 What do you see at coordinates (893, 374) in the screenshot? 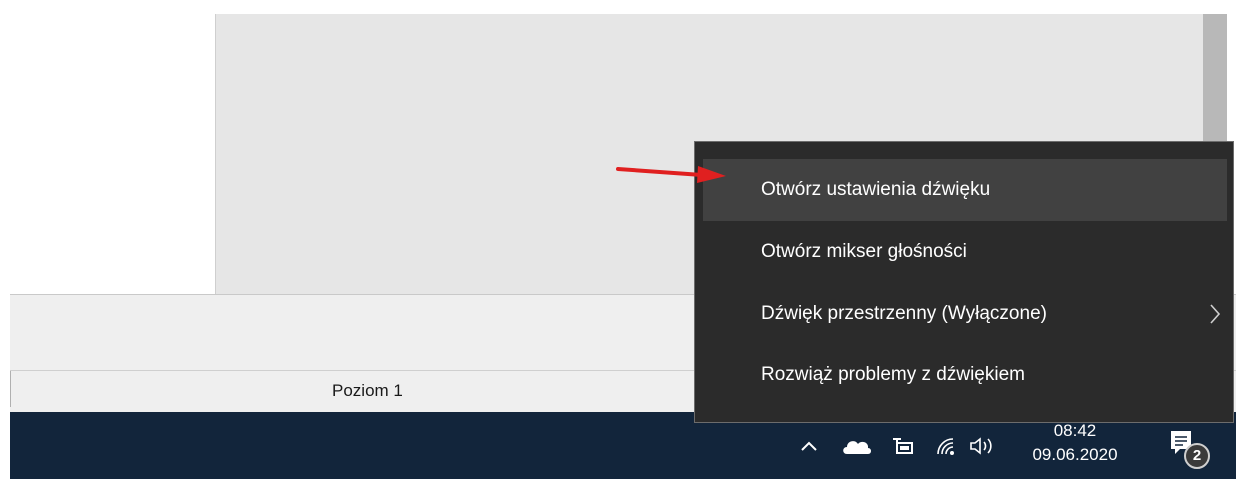
I see `menu-item-label: Rozwiąż problemy z dźwiękiem` at bounding box center [893, 374].